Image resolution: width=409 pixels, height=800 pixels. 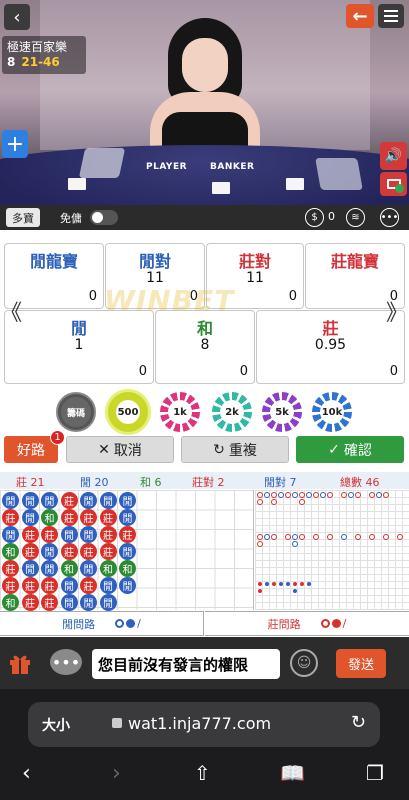 What do you see at coordinates (104, 449) in the screenshot?
I see `close-icon: ✕` at bounding box center [104, 449].